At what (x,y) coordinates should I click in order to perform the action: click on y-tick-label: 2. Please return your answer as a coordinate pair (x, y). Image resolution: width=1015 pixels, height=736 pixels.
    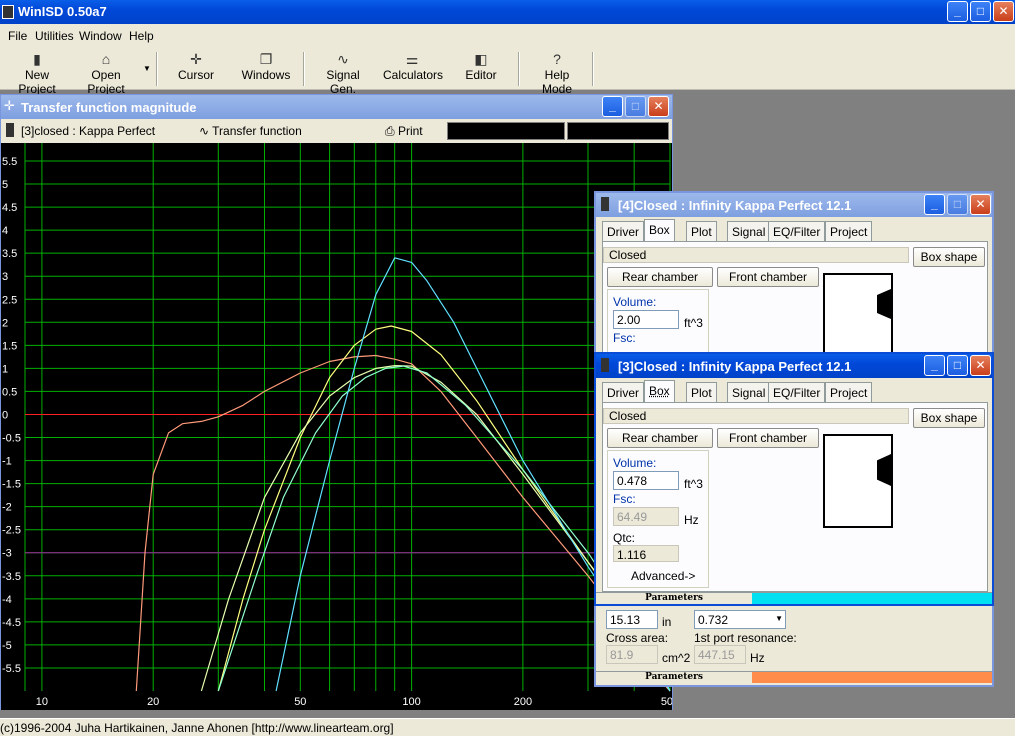
    Looking at the image, I should click on (5, 323).